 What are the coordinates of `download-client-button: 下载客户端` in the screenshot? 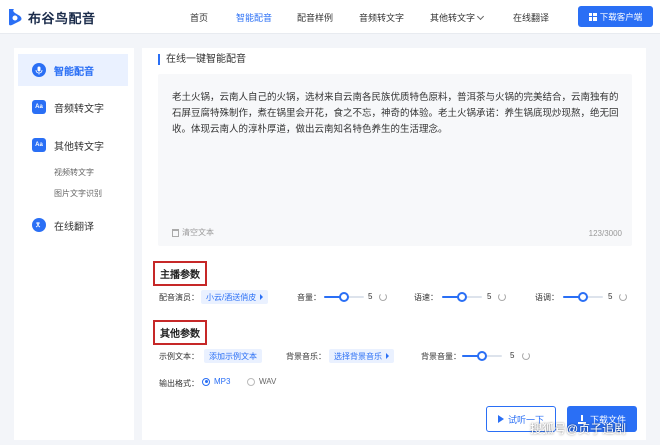 It's located at (615, 16).